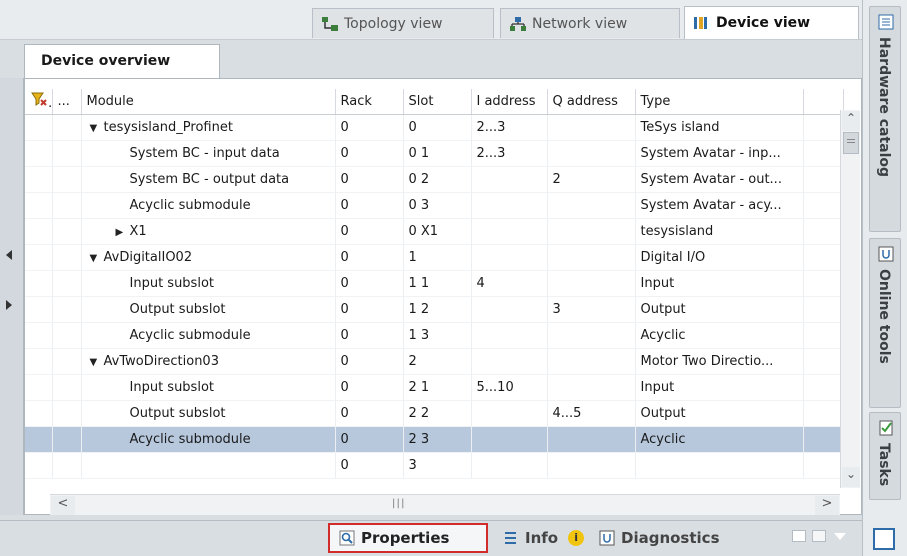 The image size is (907, 556). Describe the element at coordinates (208, 257) in the screenshot. I see `module-cell: ▼ AvDigitalIO02` at that location.